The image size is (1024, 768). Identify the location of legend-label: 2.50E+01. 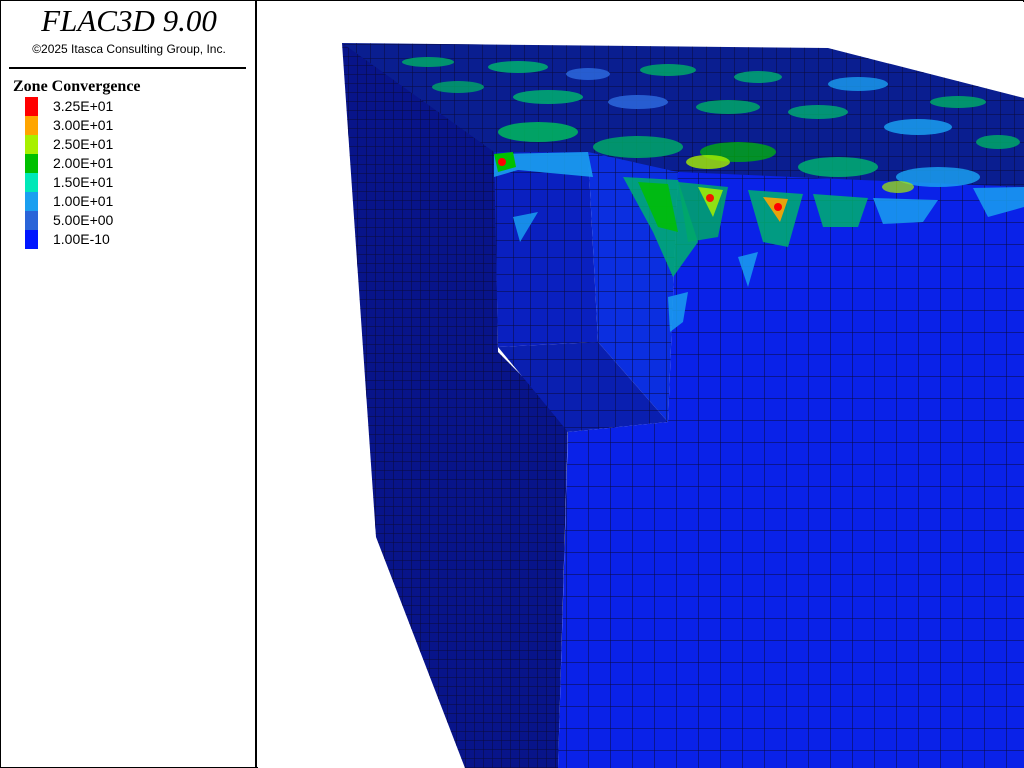
(83, 144).